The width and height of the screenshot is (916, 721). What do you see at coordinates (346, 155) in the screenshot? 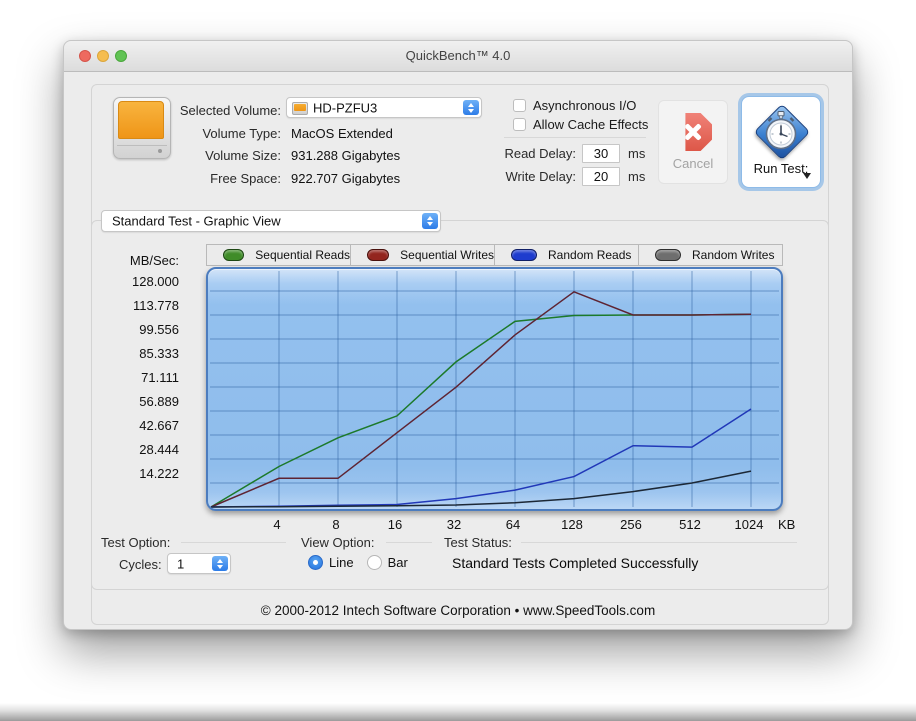
I see `volume-size-value: 931.288 Gigabytes` at bounding box center [346, 155].